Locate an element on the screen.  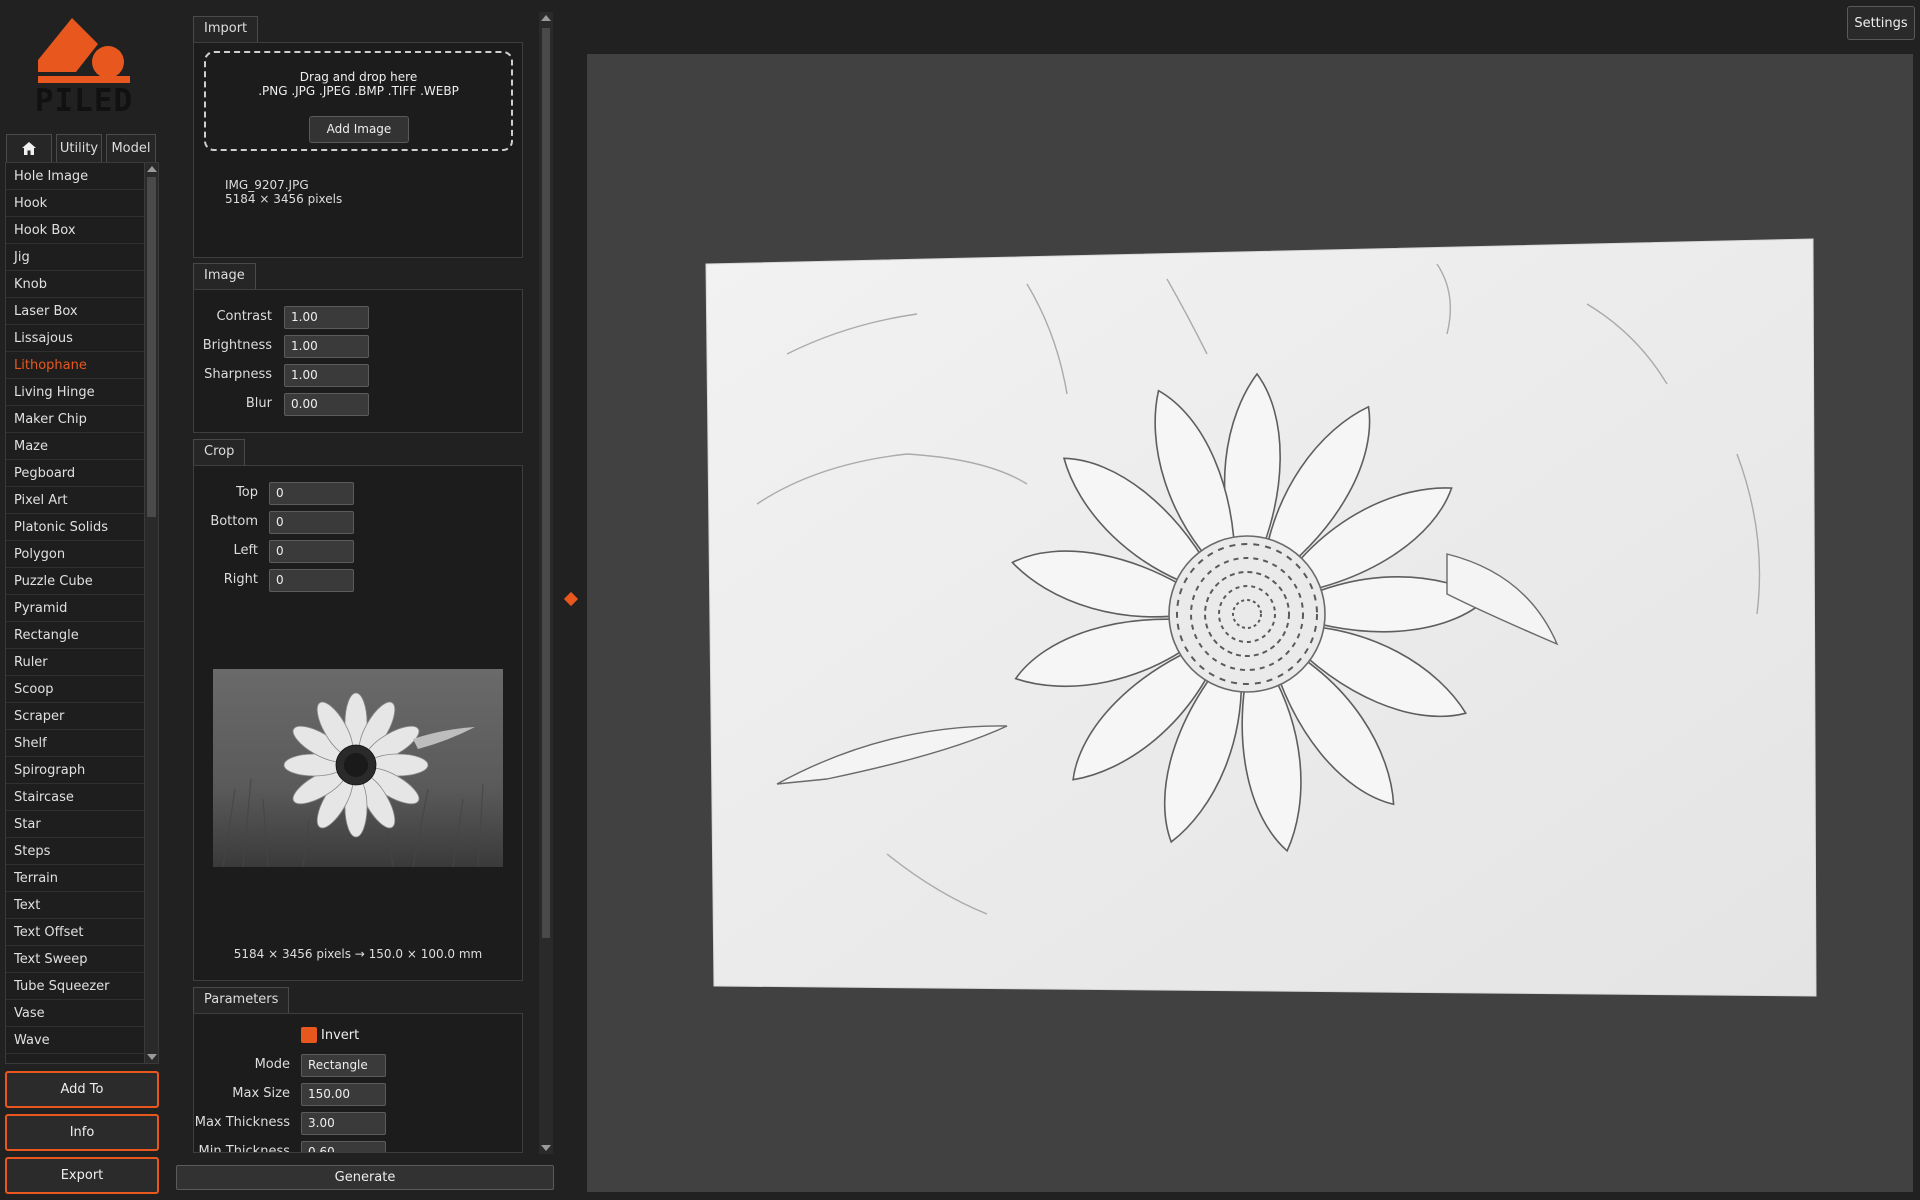
panel-splitter-handle-icon is located at coordinates (571, 599).